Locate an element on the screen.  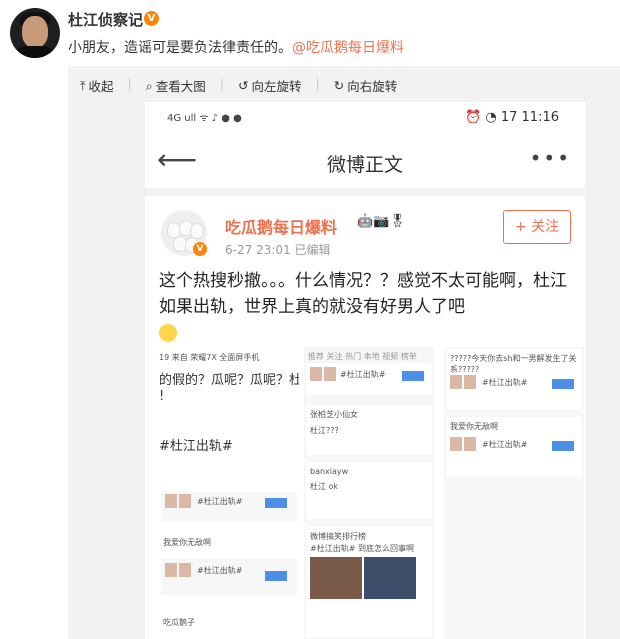
rotate-right-button: ↻ 向右旋转 is located at coordinates (366, 85).